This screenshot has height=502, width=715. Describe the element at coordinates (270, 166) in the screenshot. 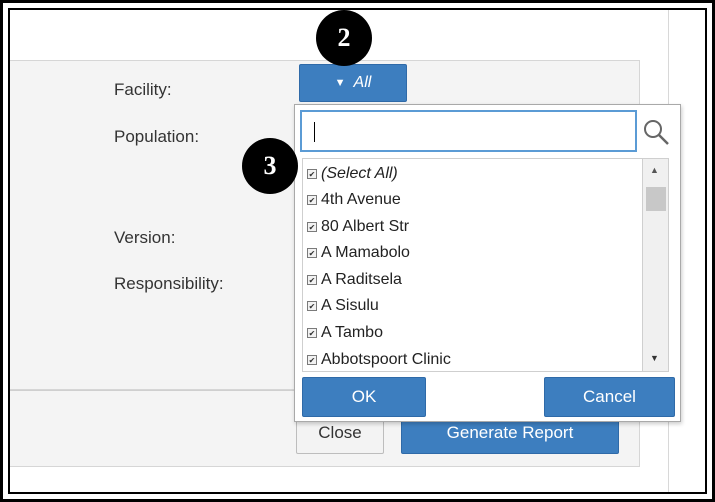

I see `step-3-badge: 3` at that location.